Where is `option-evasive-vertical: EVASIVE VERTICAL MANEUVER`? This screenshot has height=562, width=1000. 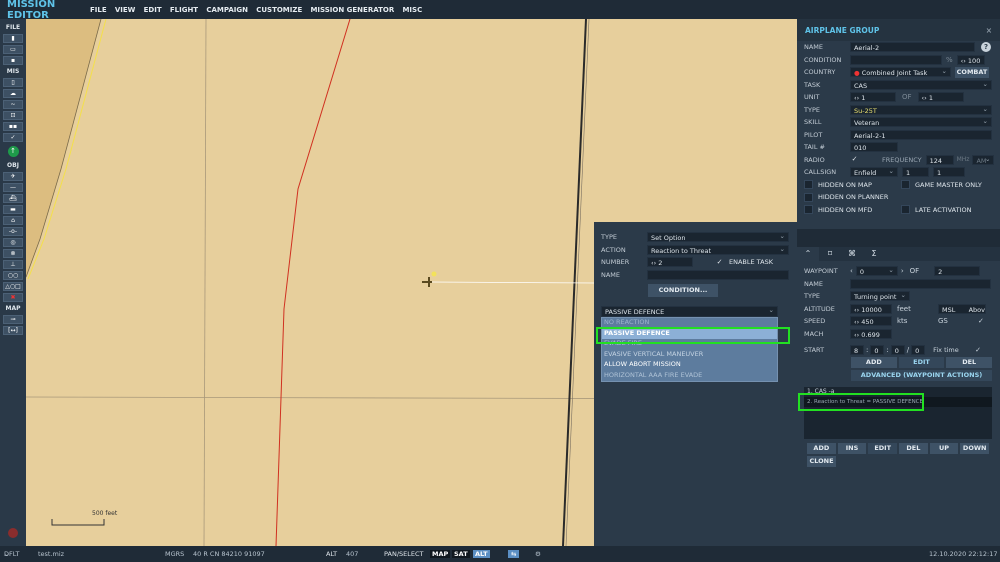
option-evasive-vertical: EVASIVE VERTICAL MANEUVER is located at coordinates (689, 355).